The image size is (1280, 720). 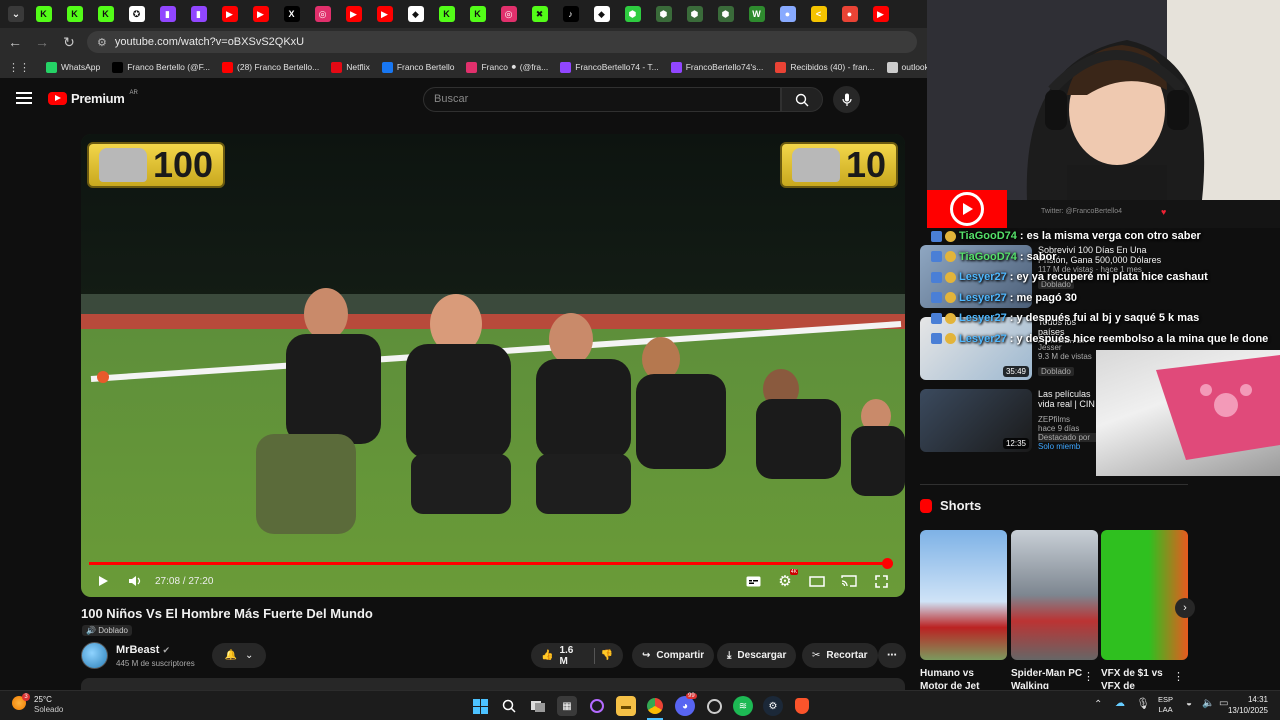 What do you see at coordinates (509, 706) in the screenshot?
I see `search-icon` at bounding box center [509, 706].